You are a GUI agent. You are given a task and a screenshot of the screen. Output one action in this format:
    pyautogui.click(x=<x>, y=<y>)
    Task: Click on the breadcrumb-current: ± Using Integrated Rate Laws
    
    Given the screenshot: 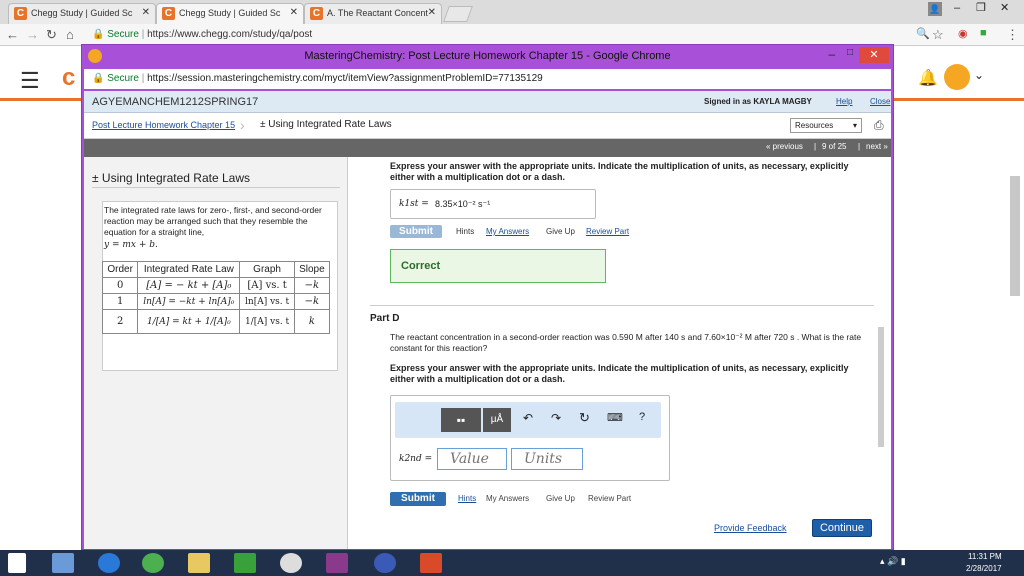 What is the action you would take?
    pyautogui.click(x=326, y=124)
    